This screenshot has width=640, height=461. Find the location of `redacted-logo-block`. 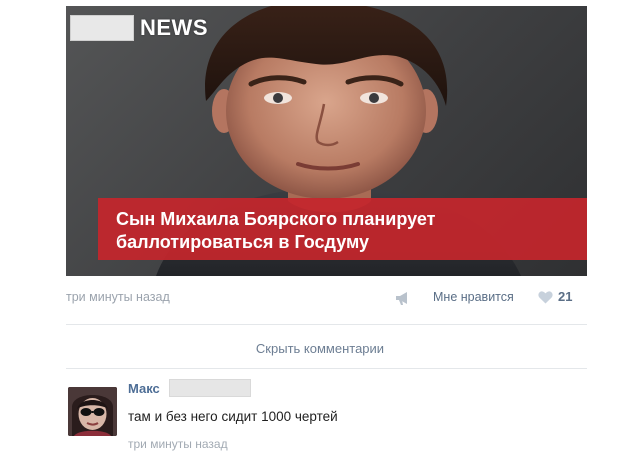

redacted-logo-block is located at coordinates (102, 28).